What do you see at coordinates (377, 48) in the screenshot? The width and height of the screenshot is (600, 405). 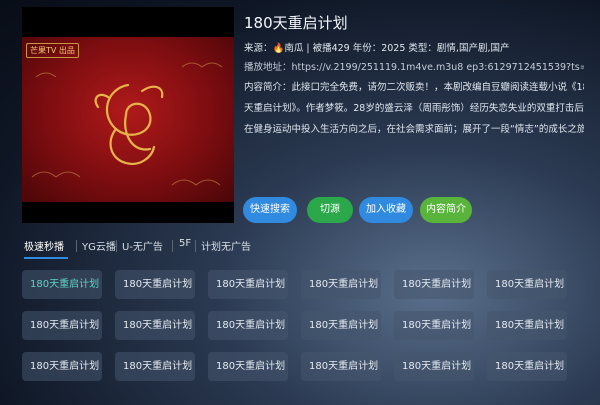 I see `info-meta-line: 来源：🔥南瓜 | 被播429 年份：2025 类型：剧情,国产剧,国产` at bounding box center [377, 48].